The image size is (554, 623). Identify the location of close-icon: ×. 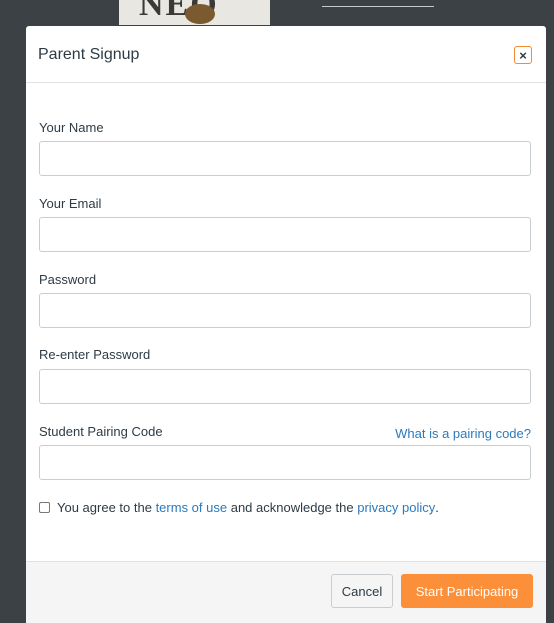
(523, 55).